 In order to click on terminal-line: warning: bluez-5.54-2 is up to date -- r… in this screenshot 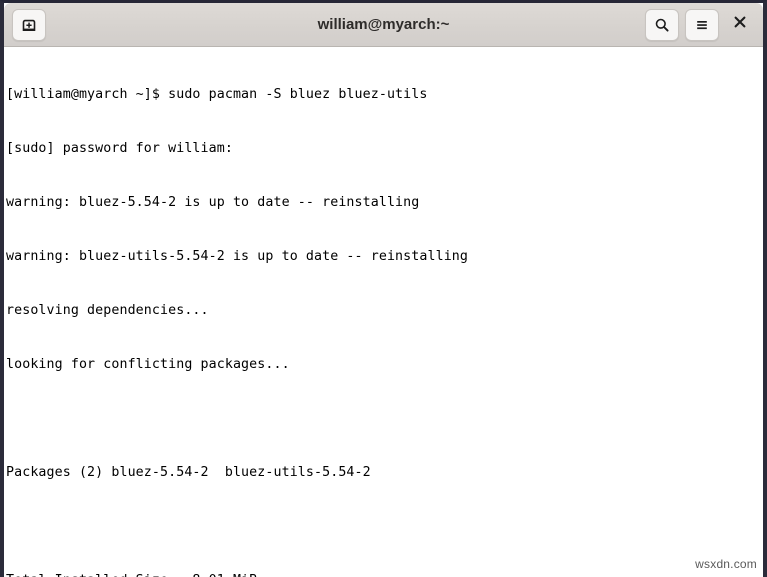, I will do `click(213, 202)`.